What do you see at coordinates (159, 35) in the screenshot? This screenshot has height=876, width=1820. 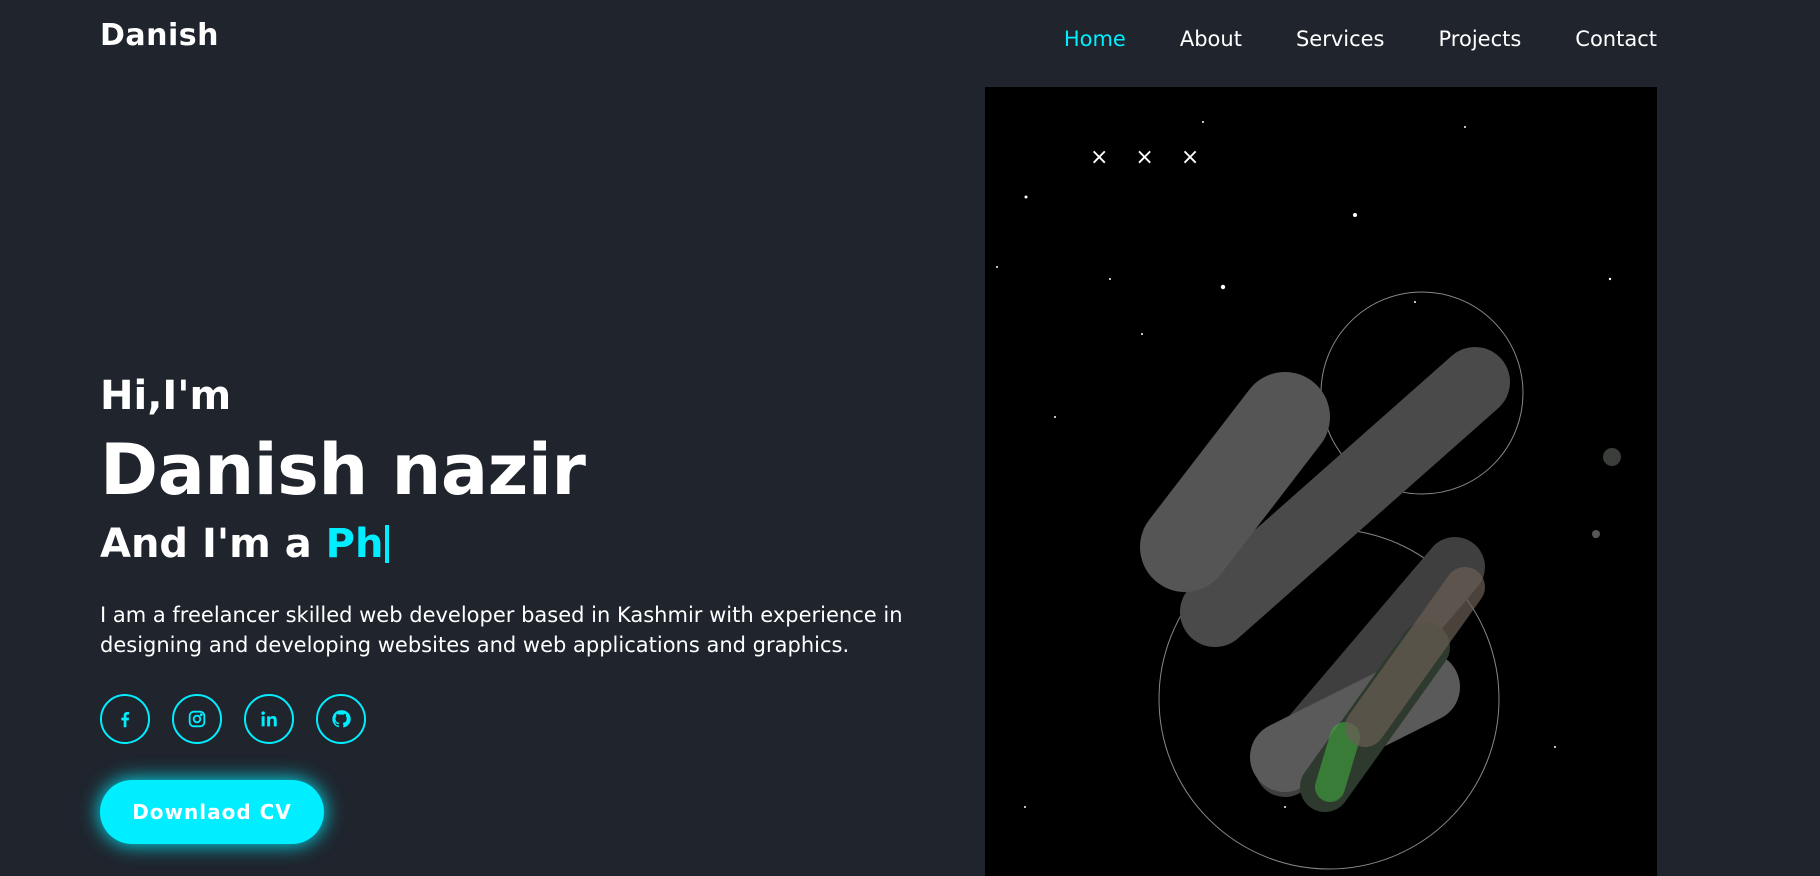 I see `site-logo: Danish` at bounding box center [159, 35].